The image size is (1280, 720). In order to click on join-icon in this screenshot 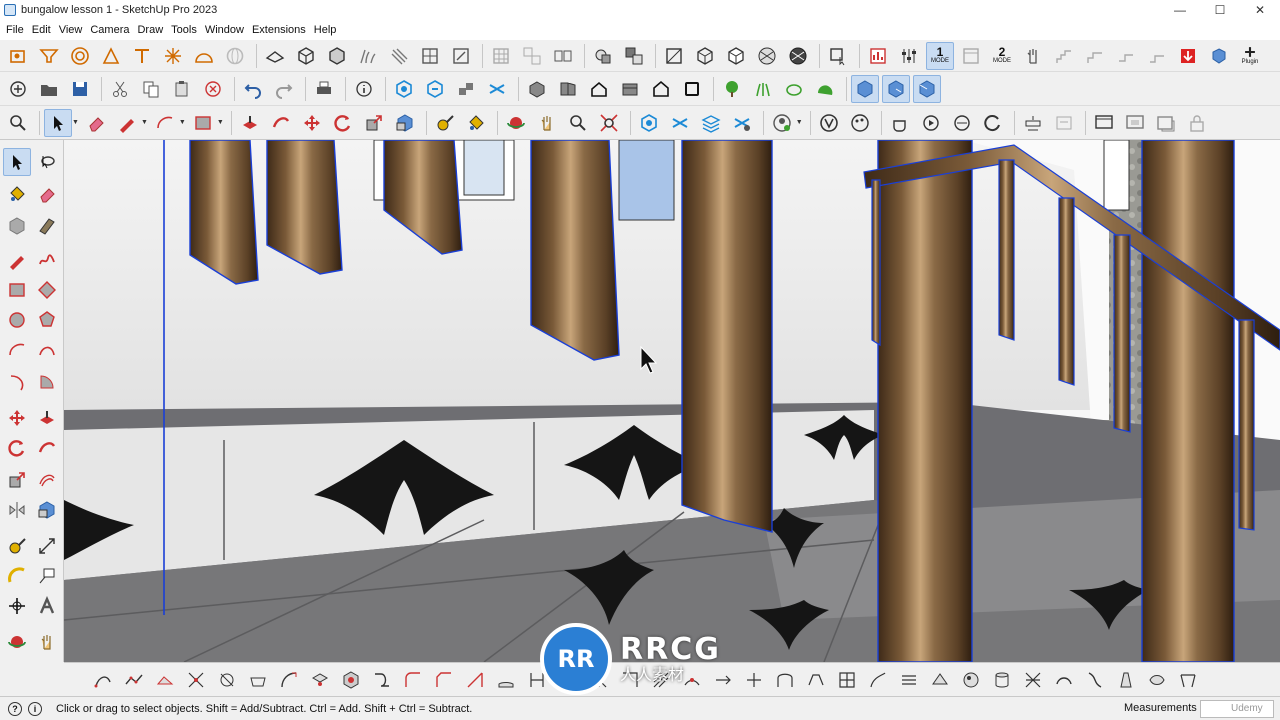, I will do `click(537, 680)`.